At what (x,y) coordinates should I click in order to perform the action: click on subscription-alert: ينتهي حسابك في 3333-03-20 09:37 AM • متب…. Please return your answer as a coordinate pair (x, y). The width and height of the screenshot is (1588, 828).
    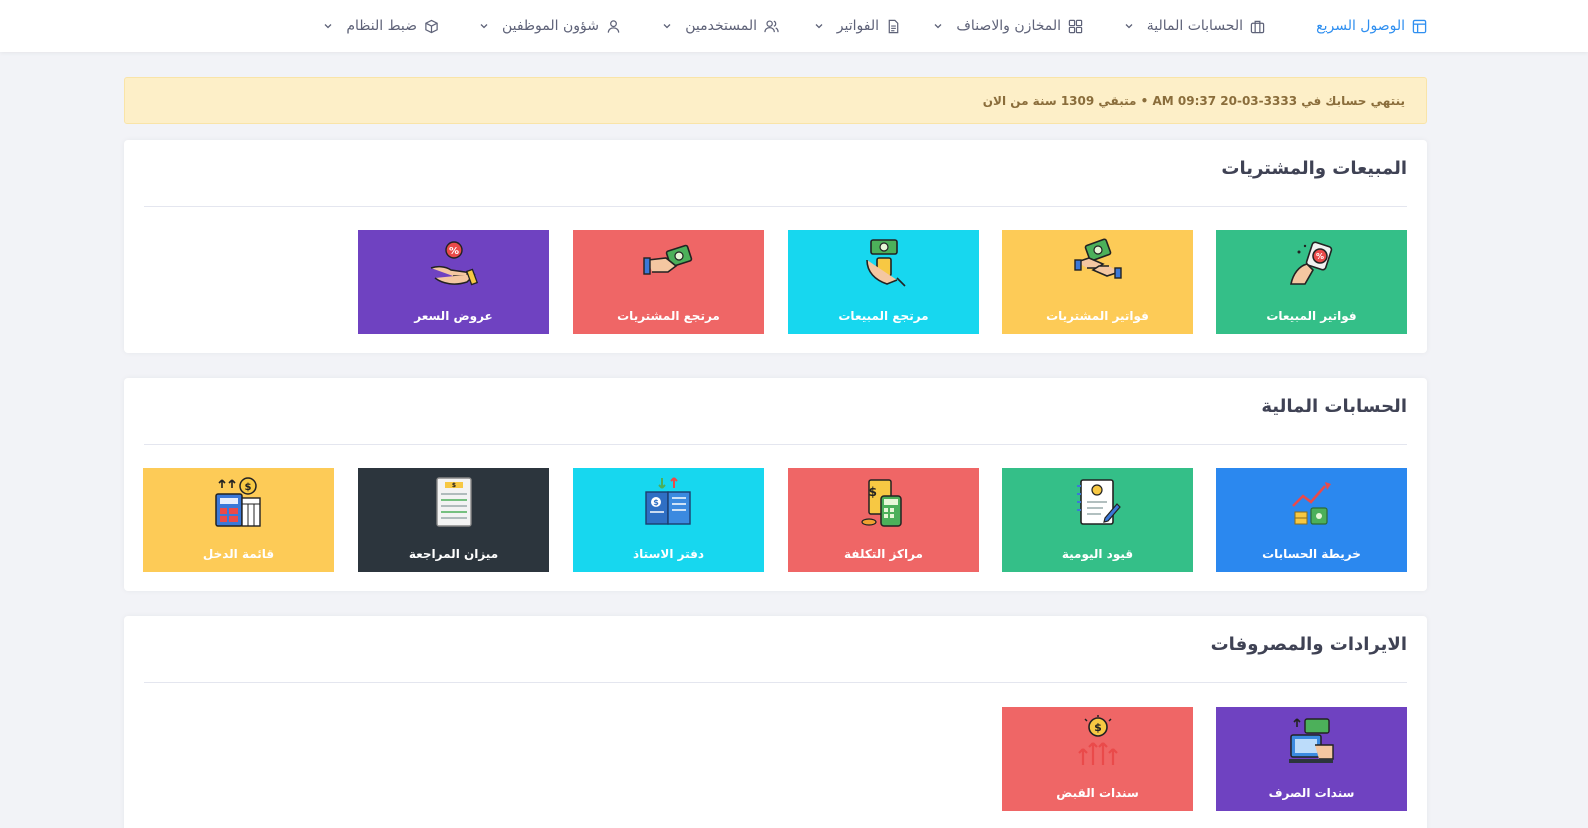
    Looking at the image, I should click on (775, 100).